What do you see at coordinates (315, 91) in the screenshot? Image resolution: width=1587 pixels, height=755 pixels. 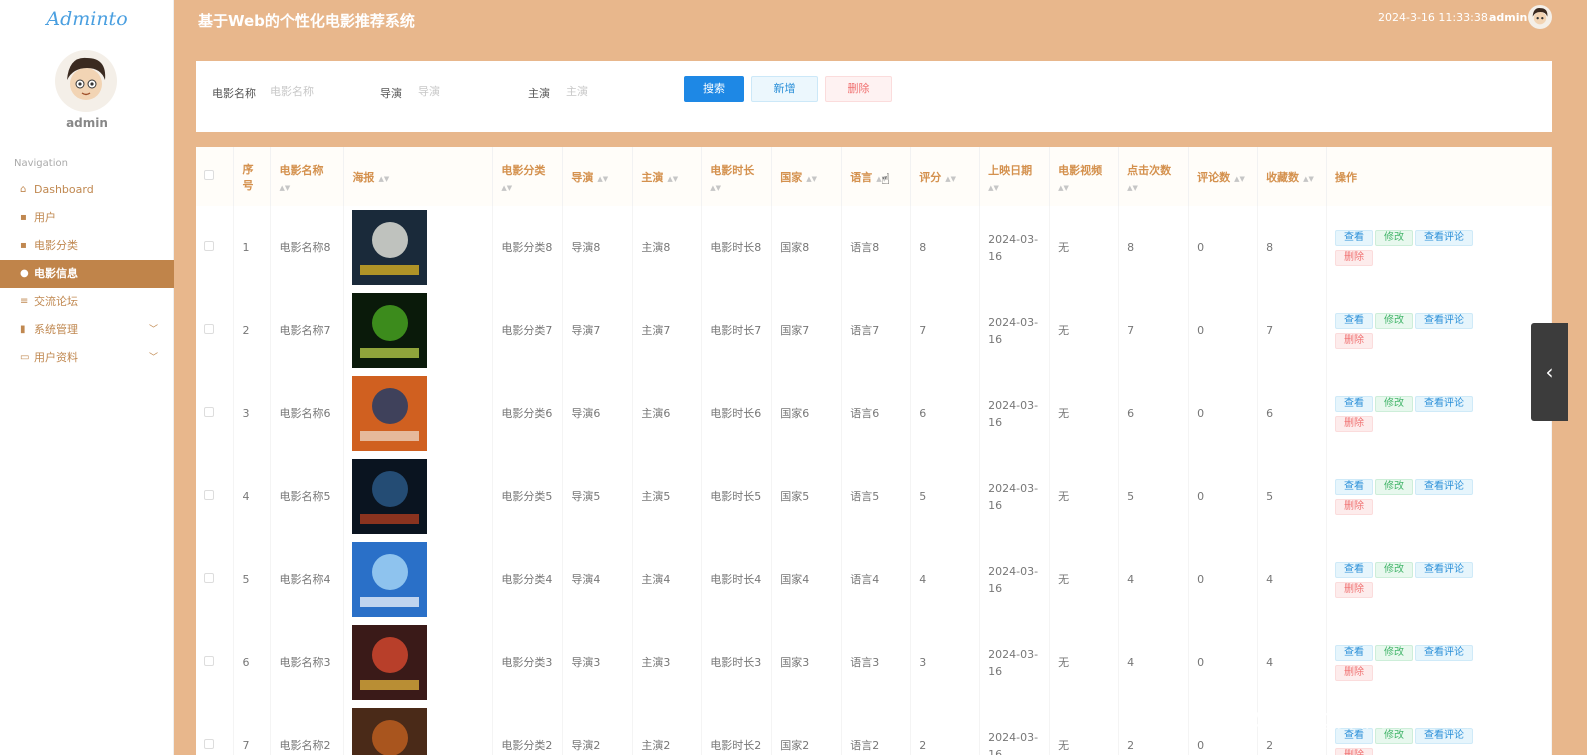 I see `movie-name-input` at bounding box center [315, 91].